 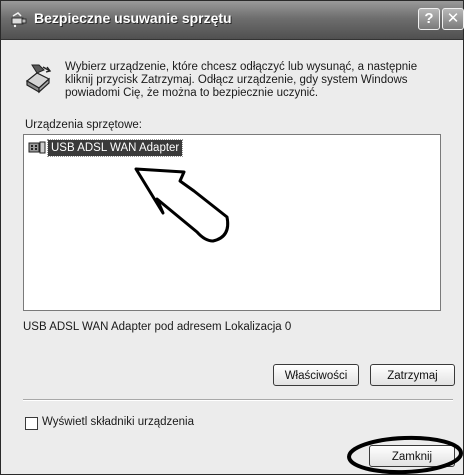 What do you see at coordinates (453, 19) in the screenshot?
I see `close-window-button: ✕` at bounding box center [453, 19].